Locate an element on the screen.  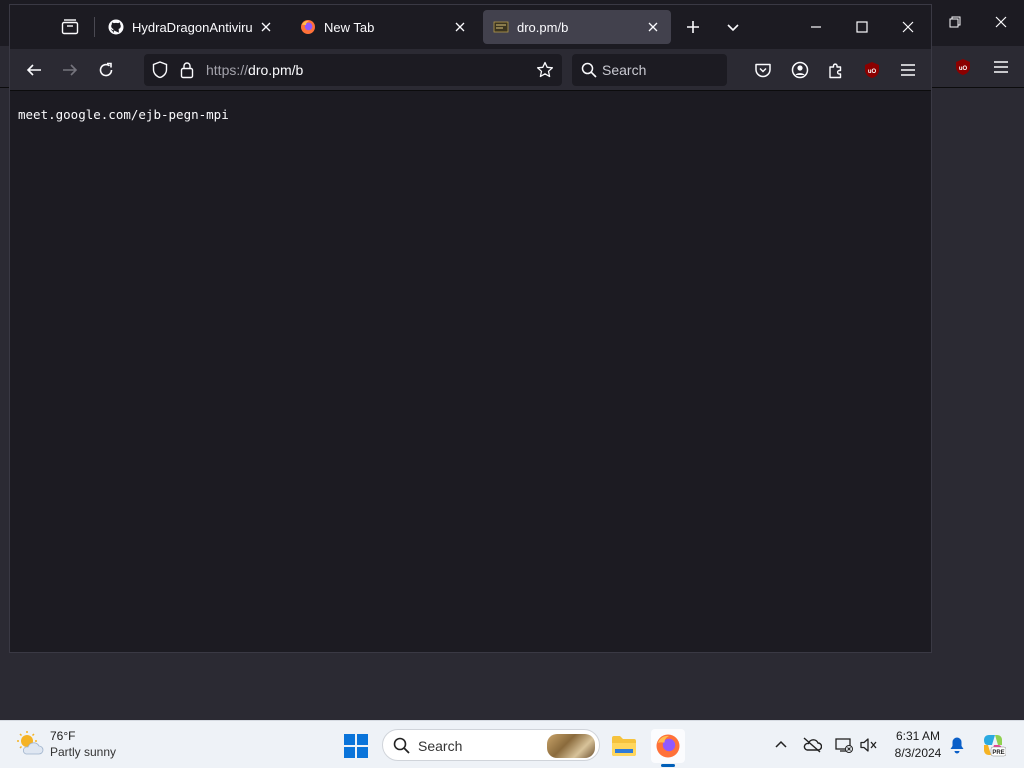
new-tab-button is located at coordinates (693, 27).